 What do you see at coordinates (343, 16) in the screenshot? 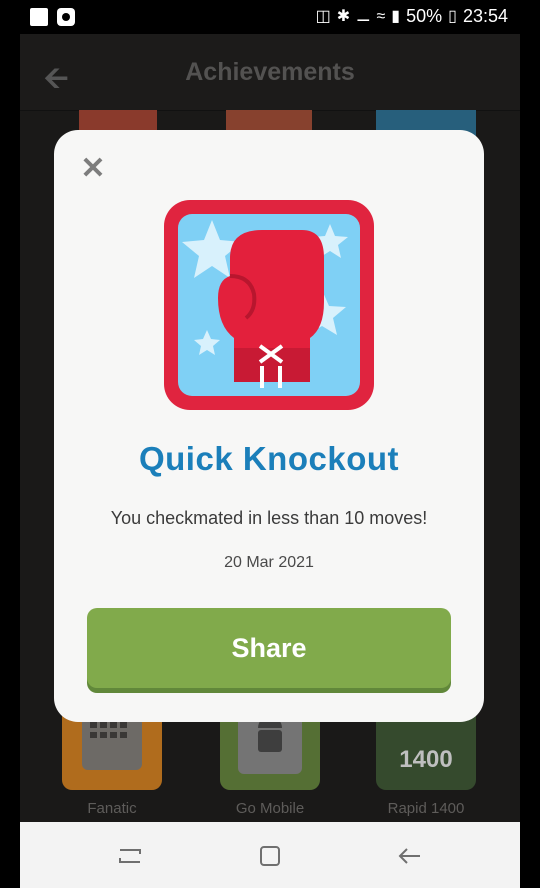
I see `bluetooth-icon: ✱` at bounding box center [343, 16].